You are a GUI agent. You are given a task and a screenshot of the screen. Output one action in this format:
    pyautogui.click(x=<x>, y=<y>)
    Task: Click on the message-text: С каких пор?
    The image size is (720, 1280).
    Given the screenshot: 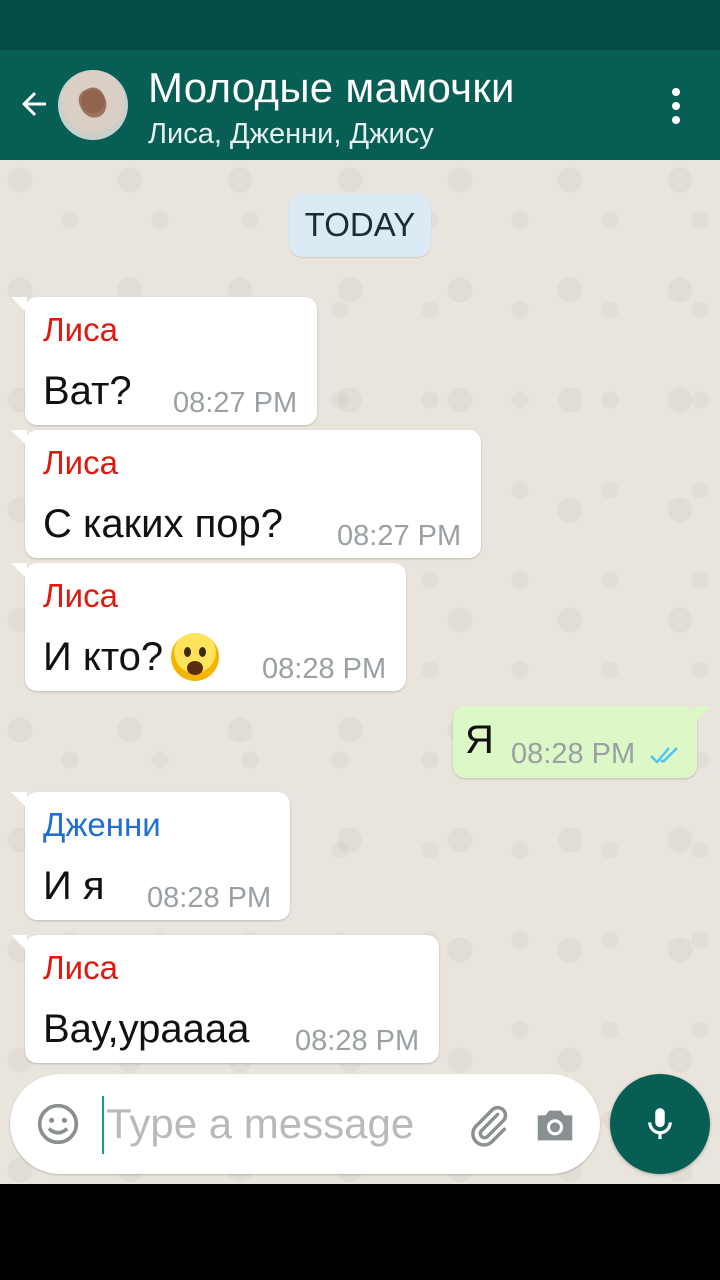 What is the action you would take?
    pyautogui.click(x=163, y=524)
    